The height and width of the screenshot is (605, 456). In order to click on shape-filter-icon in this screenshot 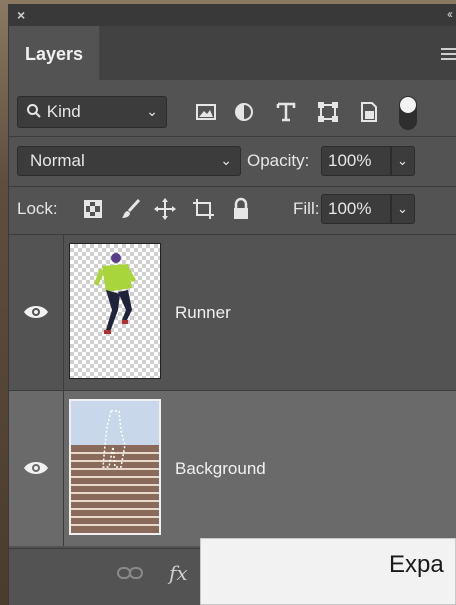, I will do `click(328, 112)`.